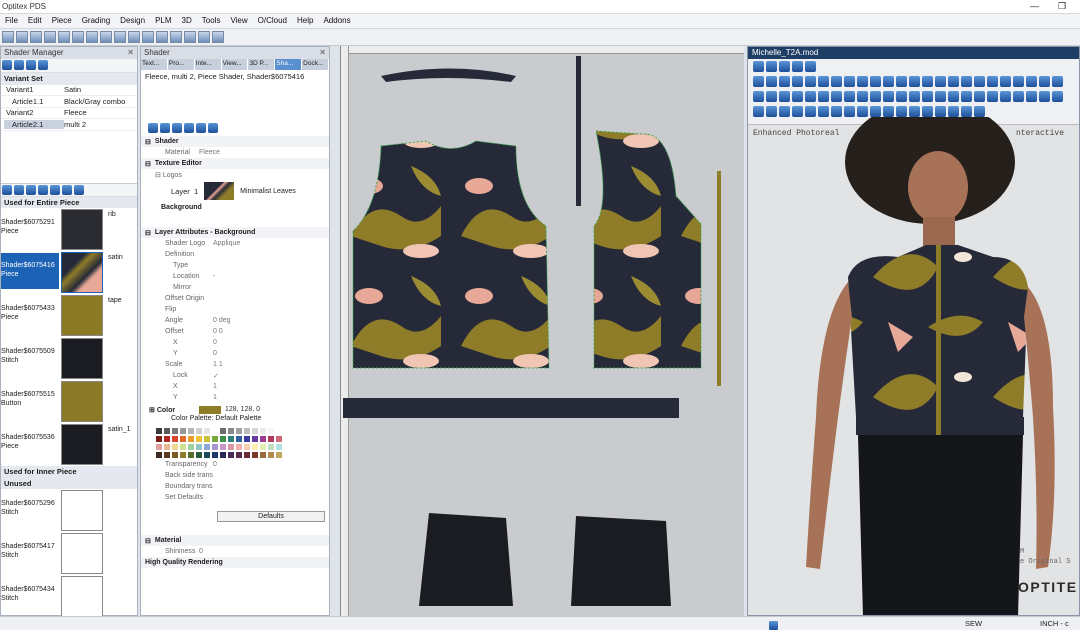  Describe the element at coordinates (235, 163) in the screenshot. I see `section-texture-editor: ⊟ Texture Editor` at that location.